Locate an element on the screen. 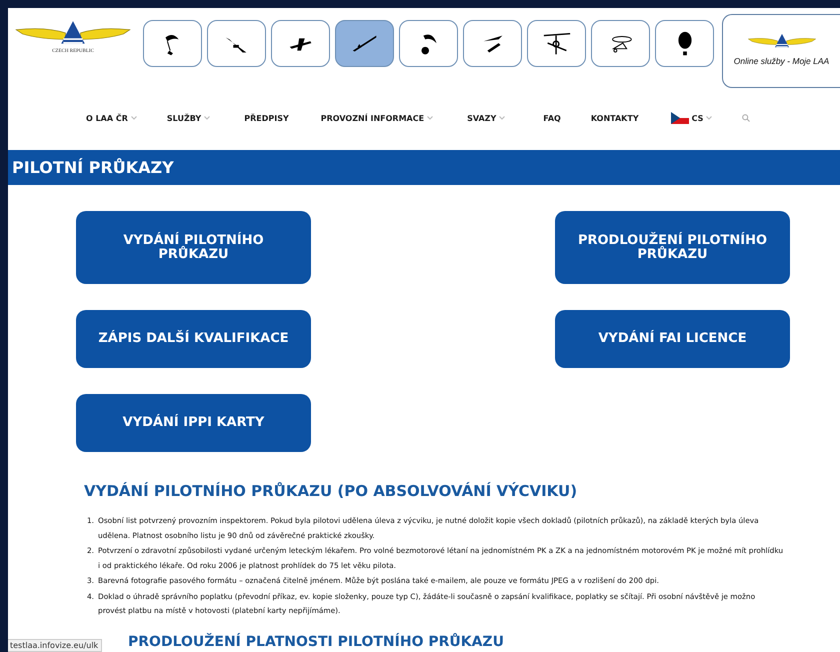  logo-icon is located at coordinates (781, 41).